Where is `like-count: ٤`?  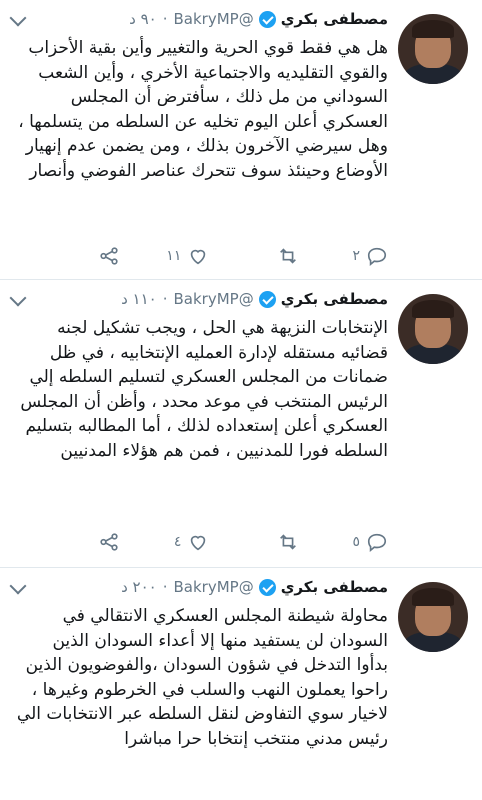
like-count: ٤ is located at coordinates (177, 542).